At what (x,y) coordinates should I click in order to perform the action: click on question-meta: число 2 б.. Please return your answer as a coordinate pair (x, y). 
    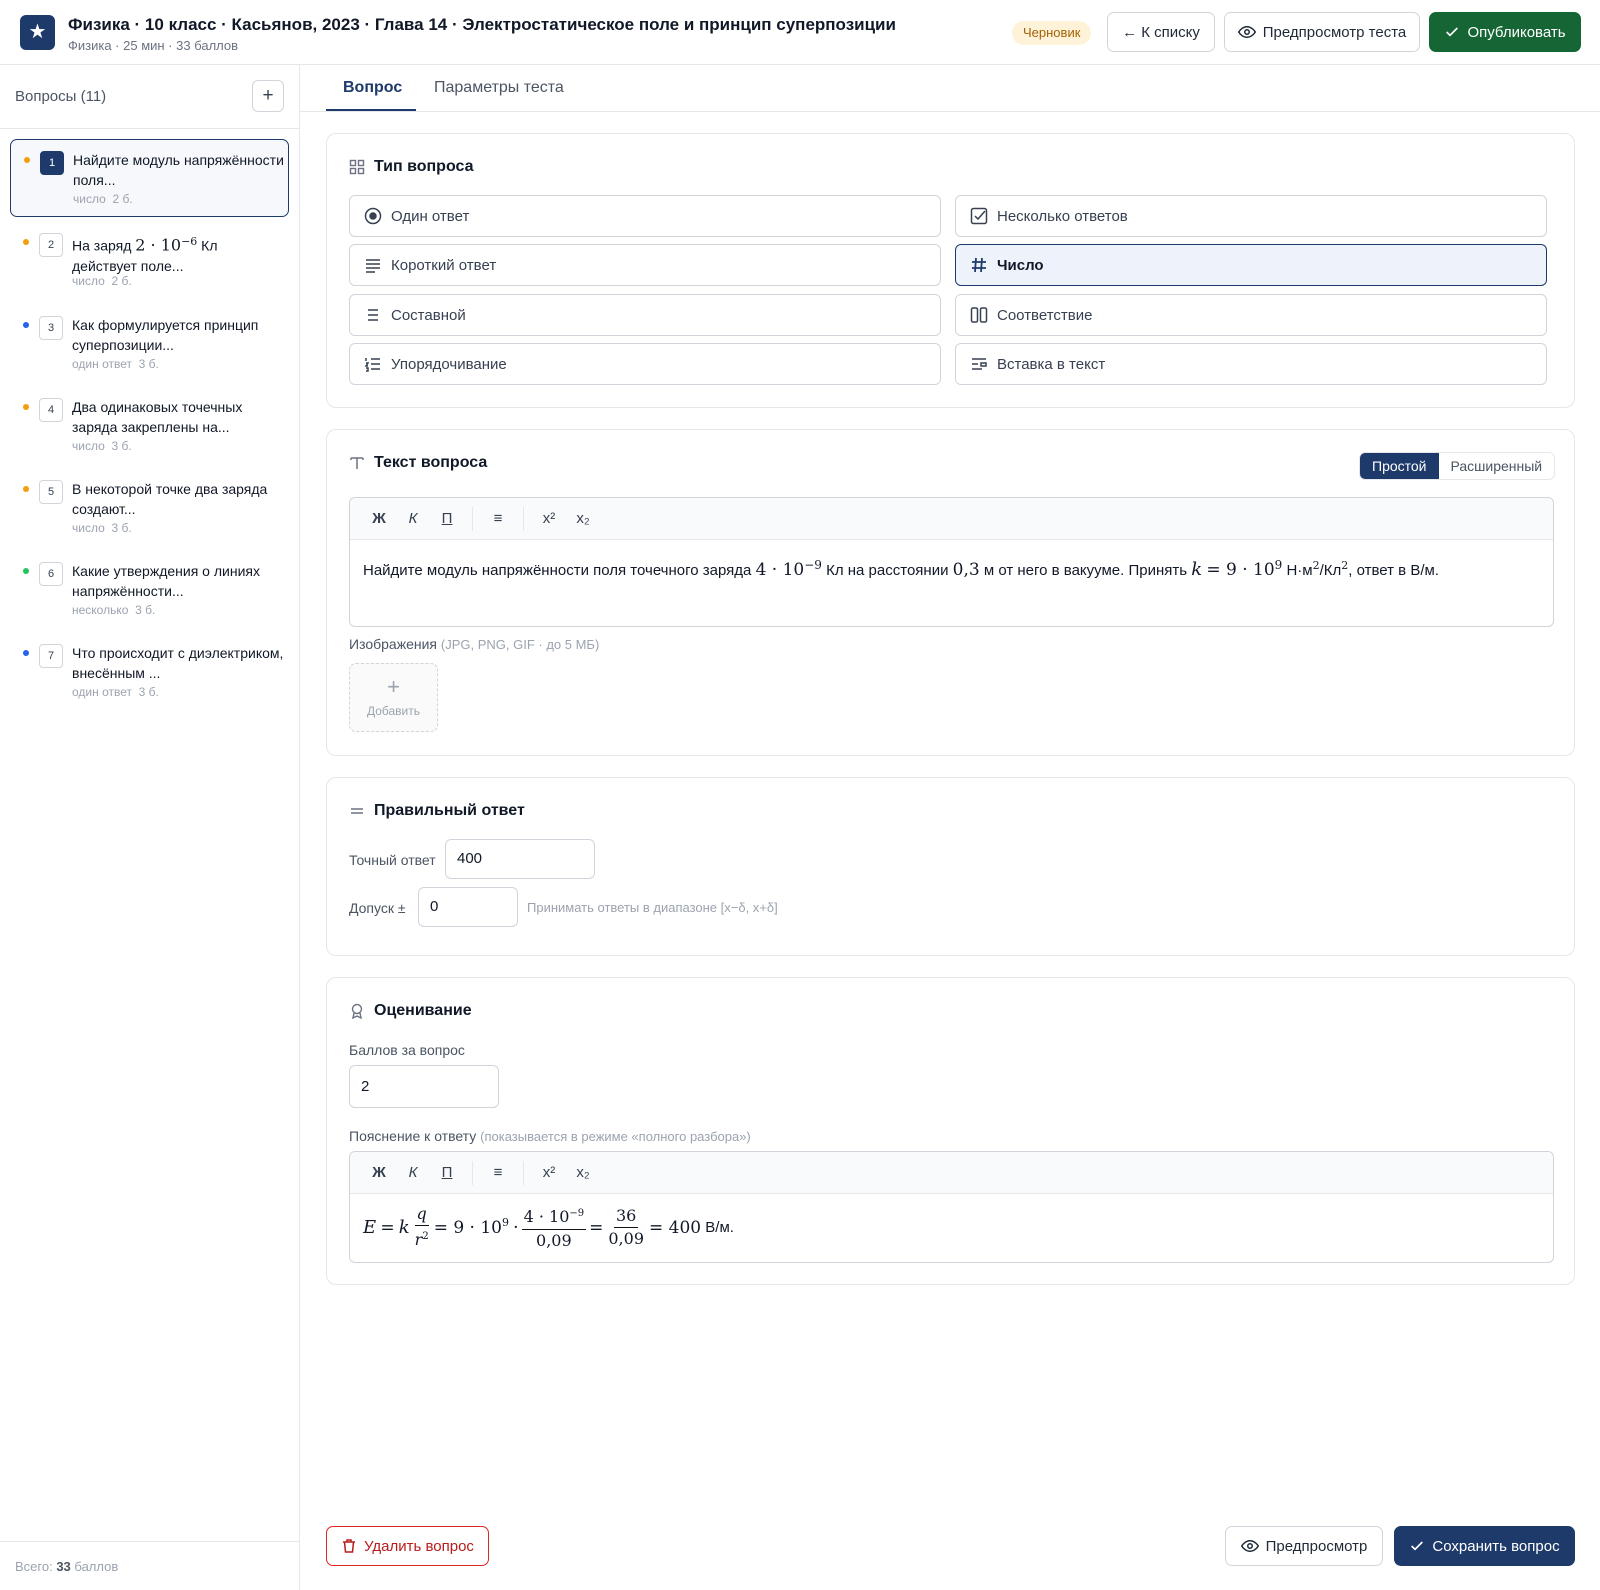
    Looking at the image, I should click on (102, 281).